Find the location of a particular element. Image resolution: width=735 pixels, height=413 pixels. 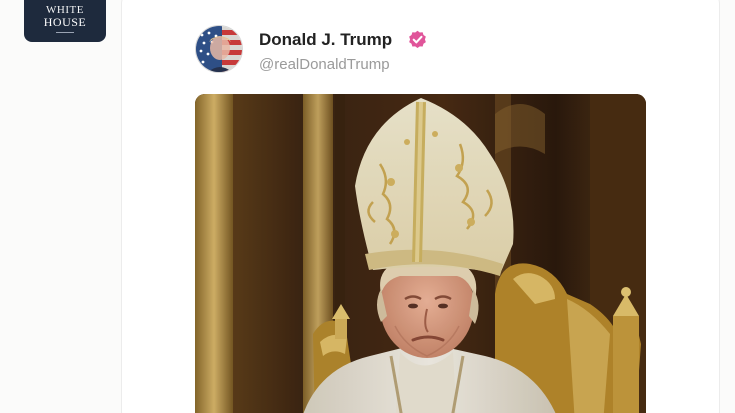

logo-line-2: HOUSE is located at coordinates (65, 22).